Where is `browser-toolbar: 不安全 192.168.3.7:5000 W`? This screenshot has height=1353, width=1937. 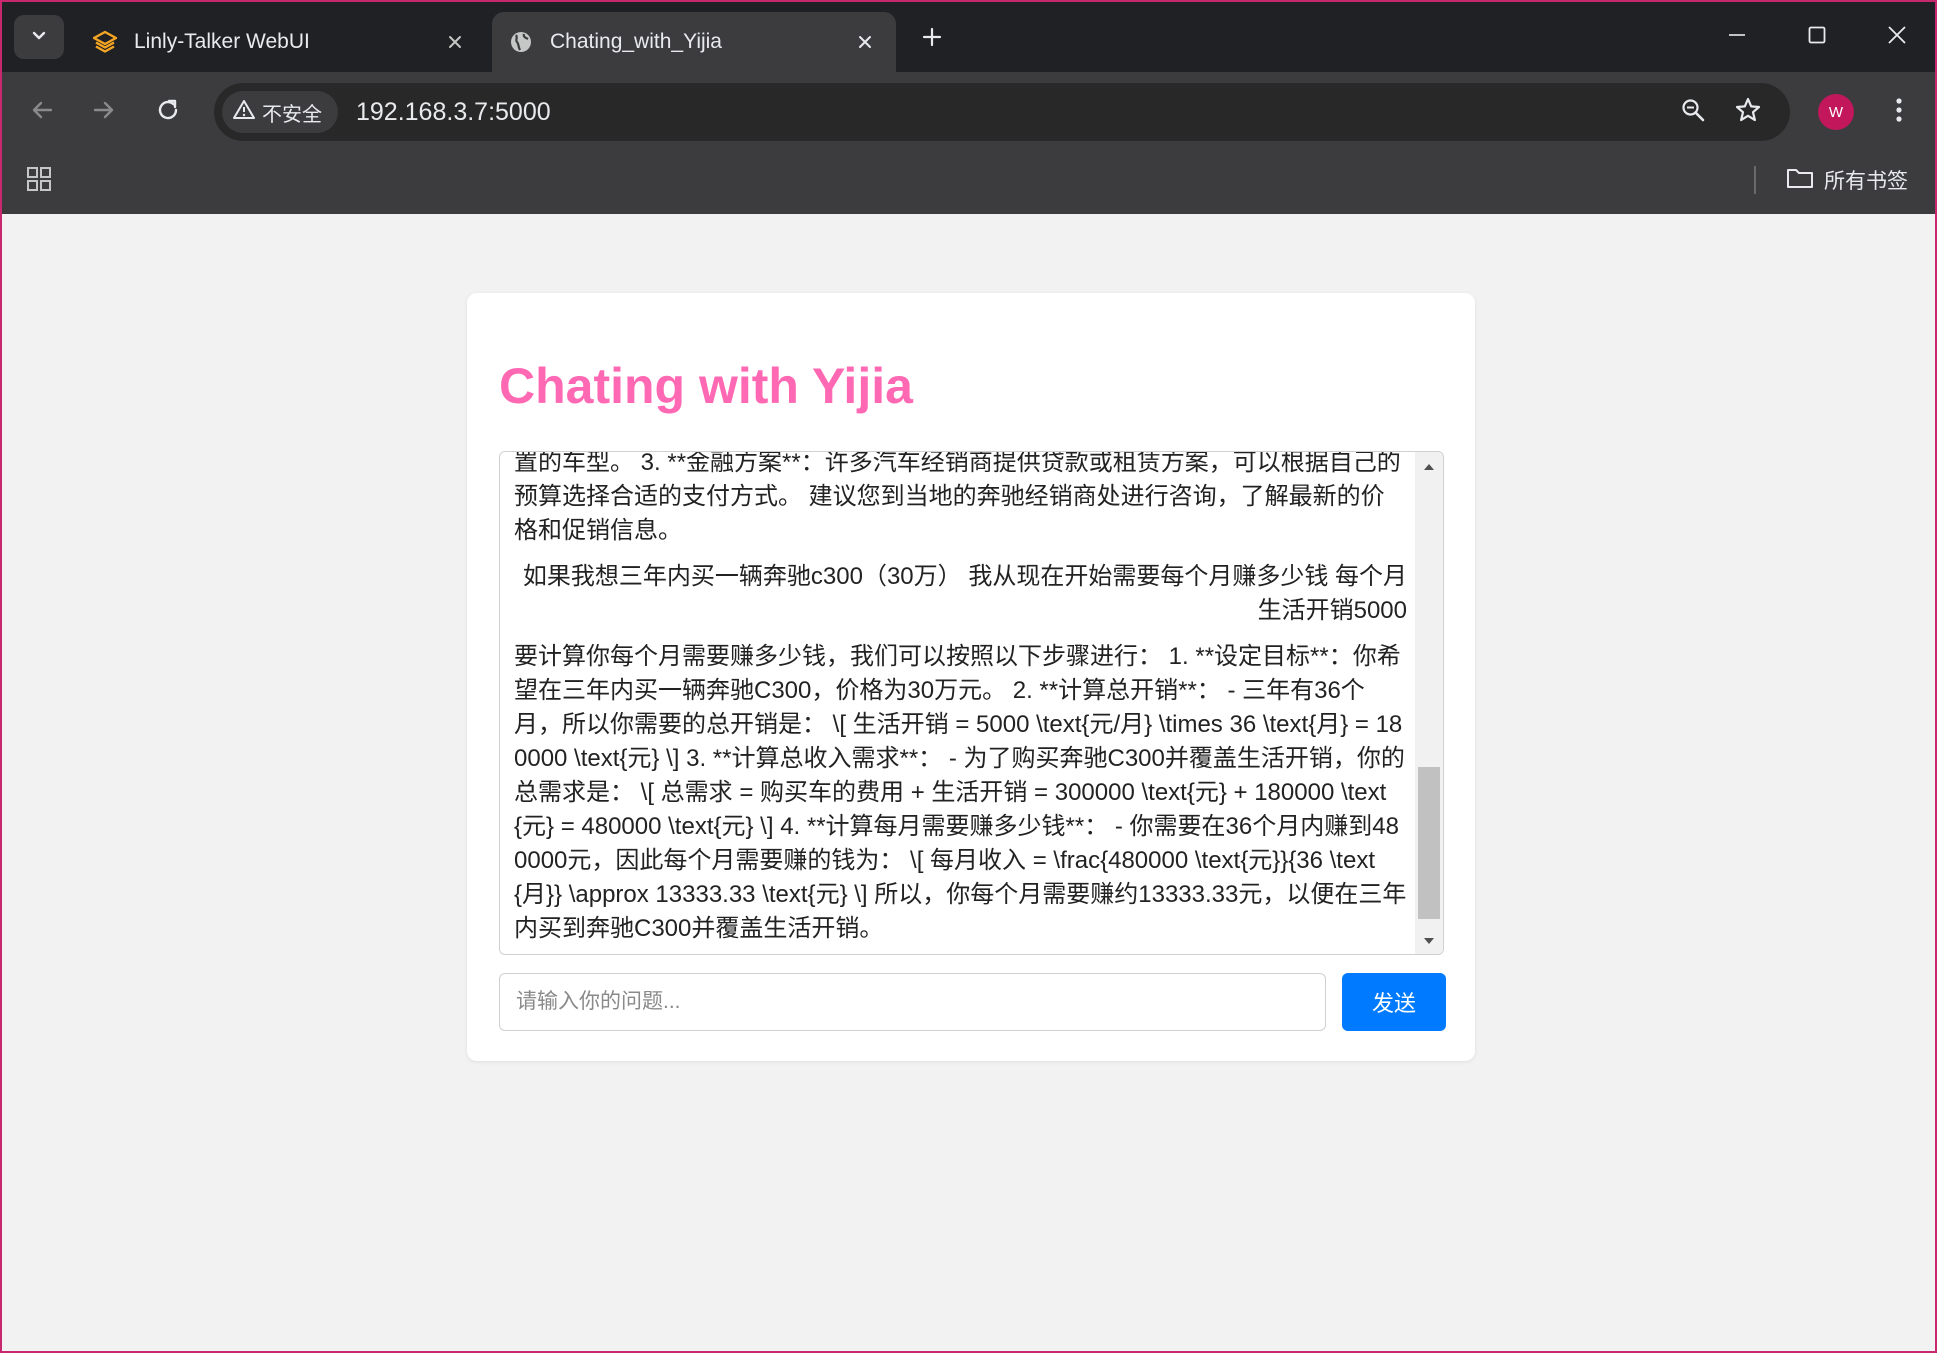 browser-toolbar: 不安全 192.168.3.7:5000 W is located at coordinates (968, 112).